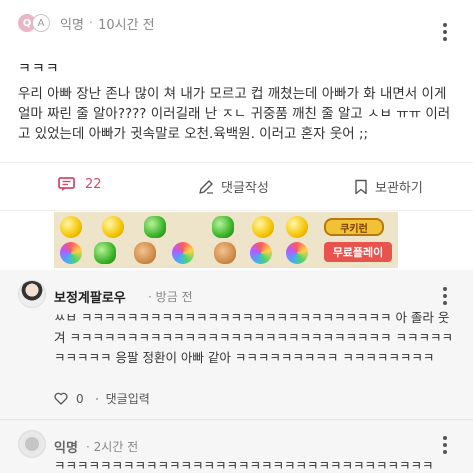  Describe the element at coordinates (399, 188) in the screenshot. I see `save-label: 보관하기` at that location.